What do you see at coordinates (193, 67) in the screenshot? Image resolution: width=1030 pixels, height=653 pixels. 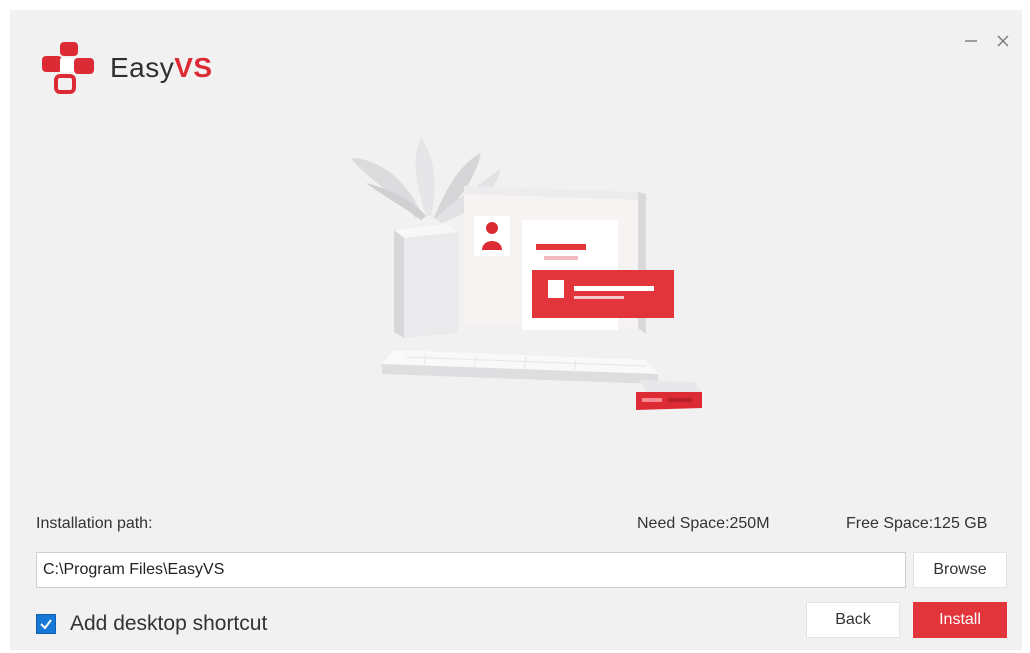 I see `app-name-suffix: VS` at bounding box center [193, 67].